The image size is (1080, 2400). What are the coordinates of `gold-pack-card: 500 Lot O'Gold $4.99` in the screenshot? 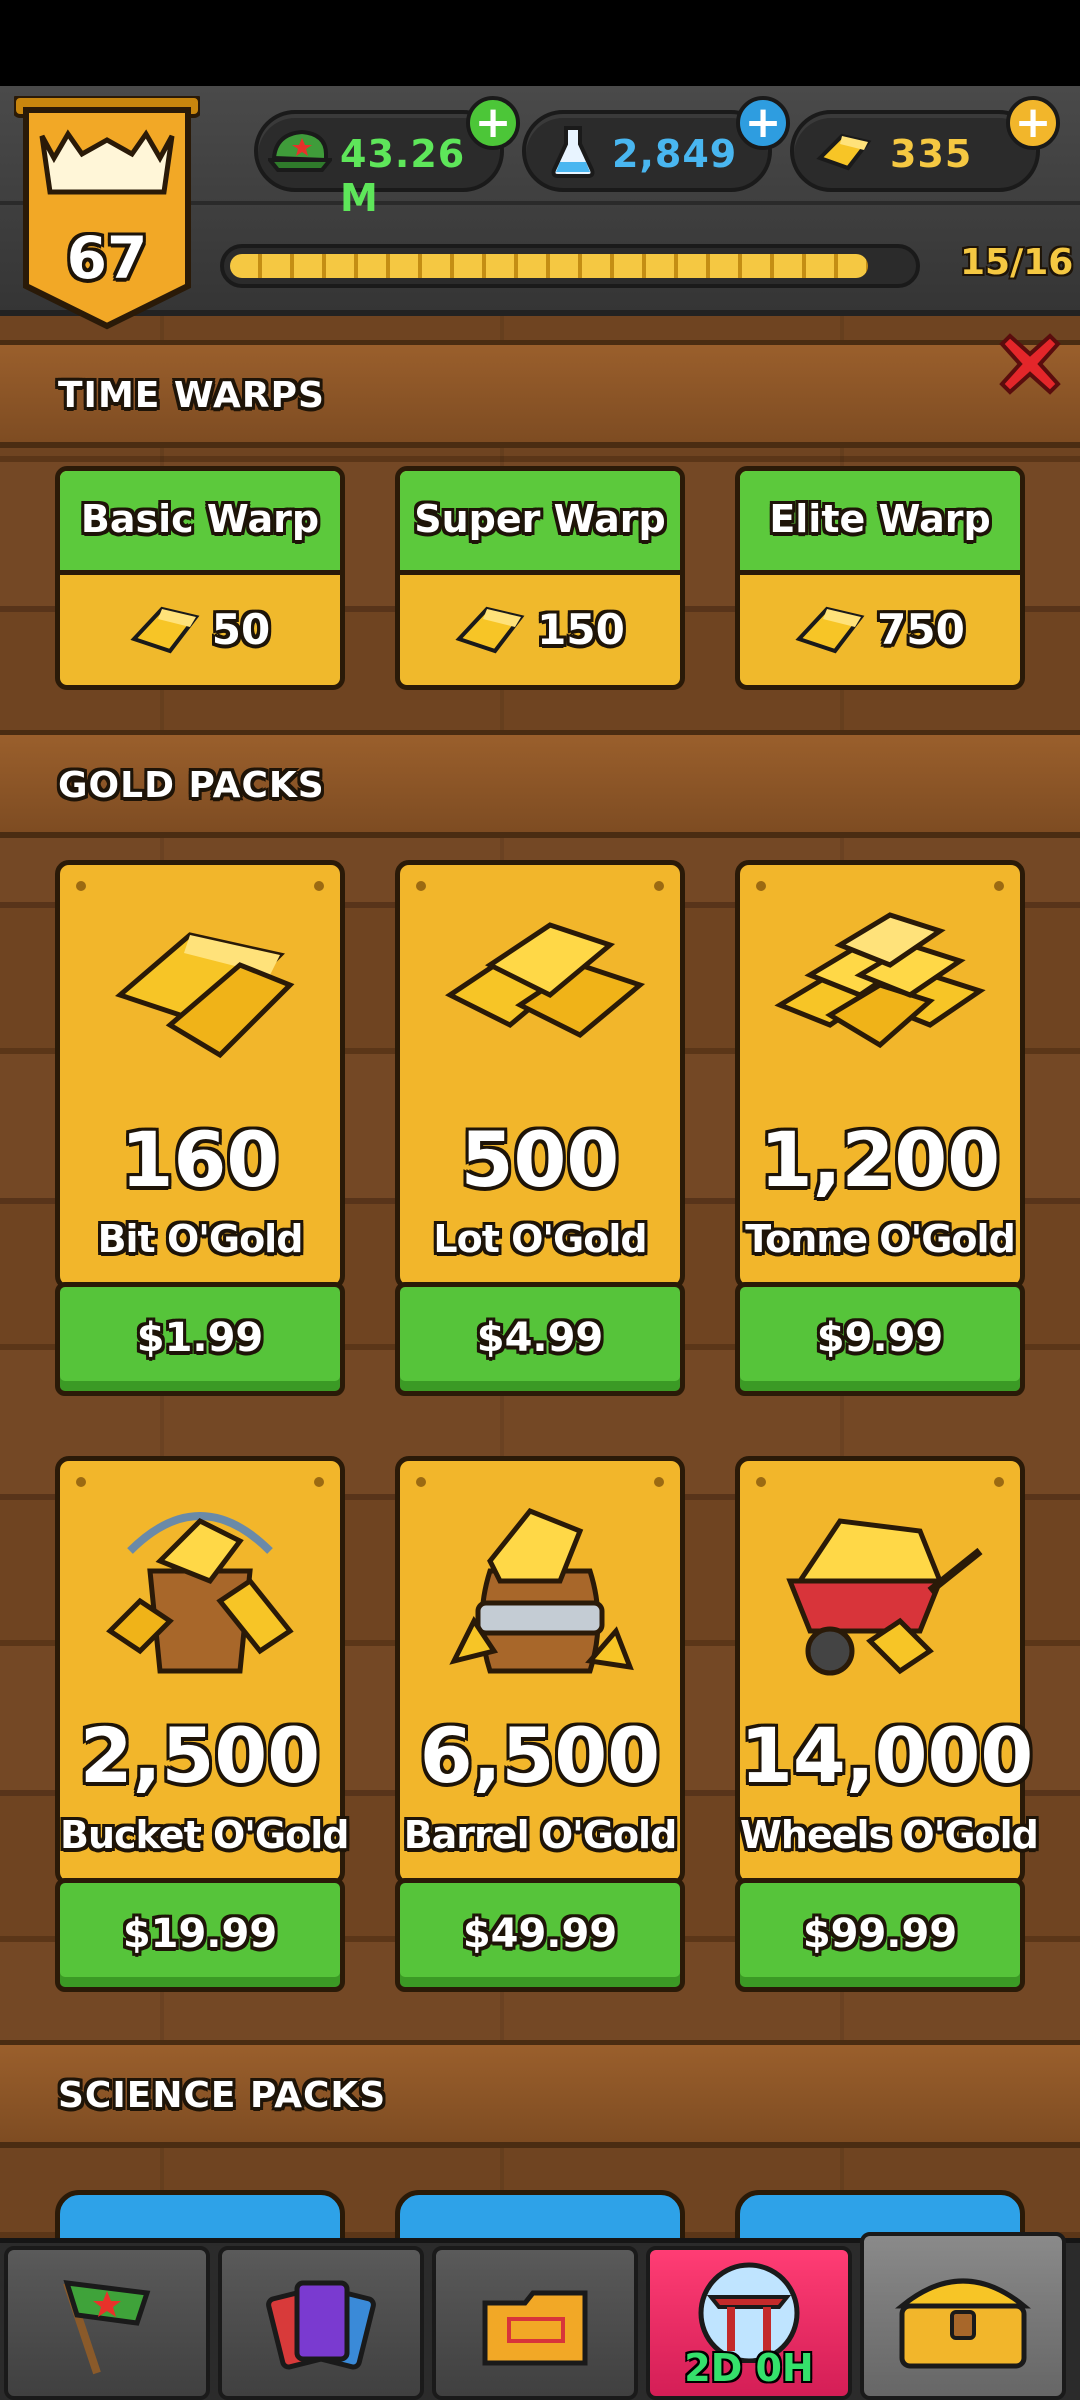 It's located at (540, 1130).